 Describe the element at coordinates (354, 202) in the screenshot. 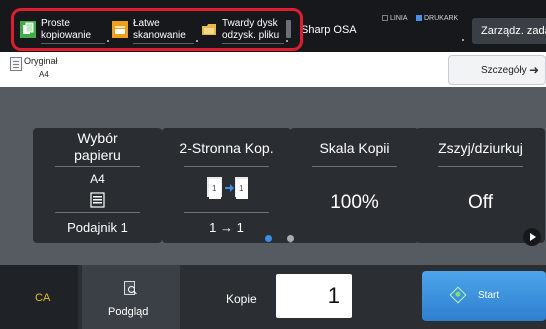

I see `tile-ratio-value: 100%` at that location.